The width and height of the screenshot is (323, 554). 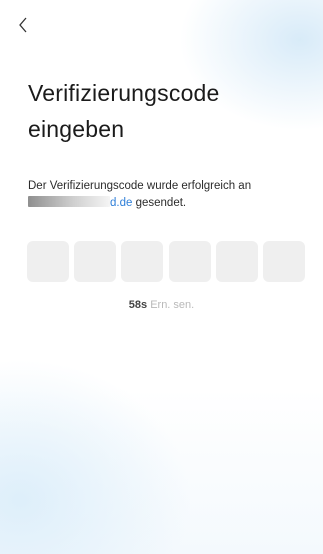 What do you see at coordinates (69, 201) in the screenshot?
I see `redacted-email` at bounding box center [69, 201].